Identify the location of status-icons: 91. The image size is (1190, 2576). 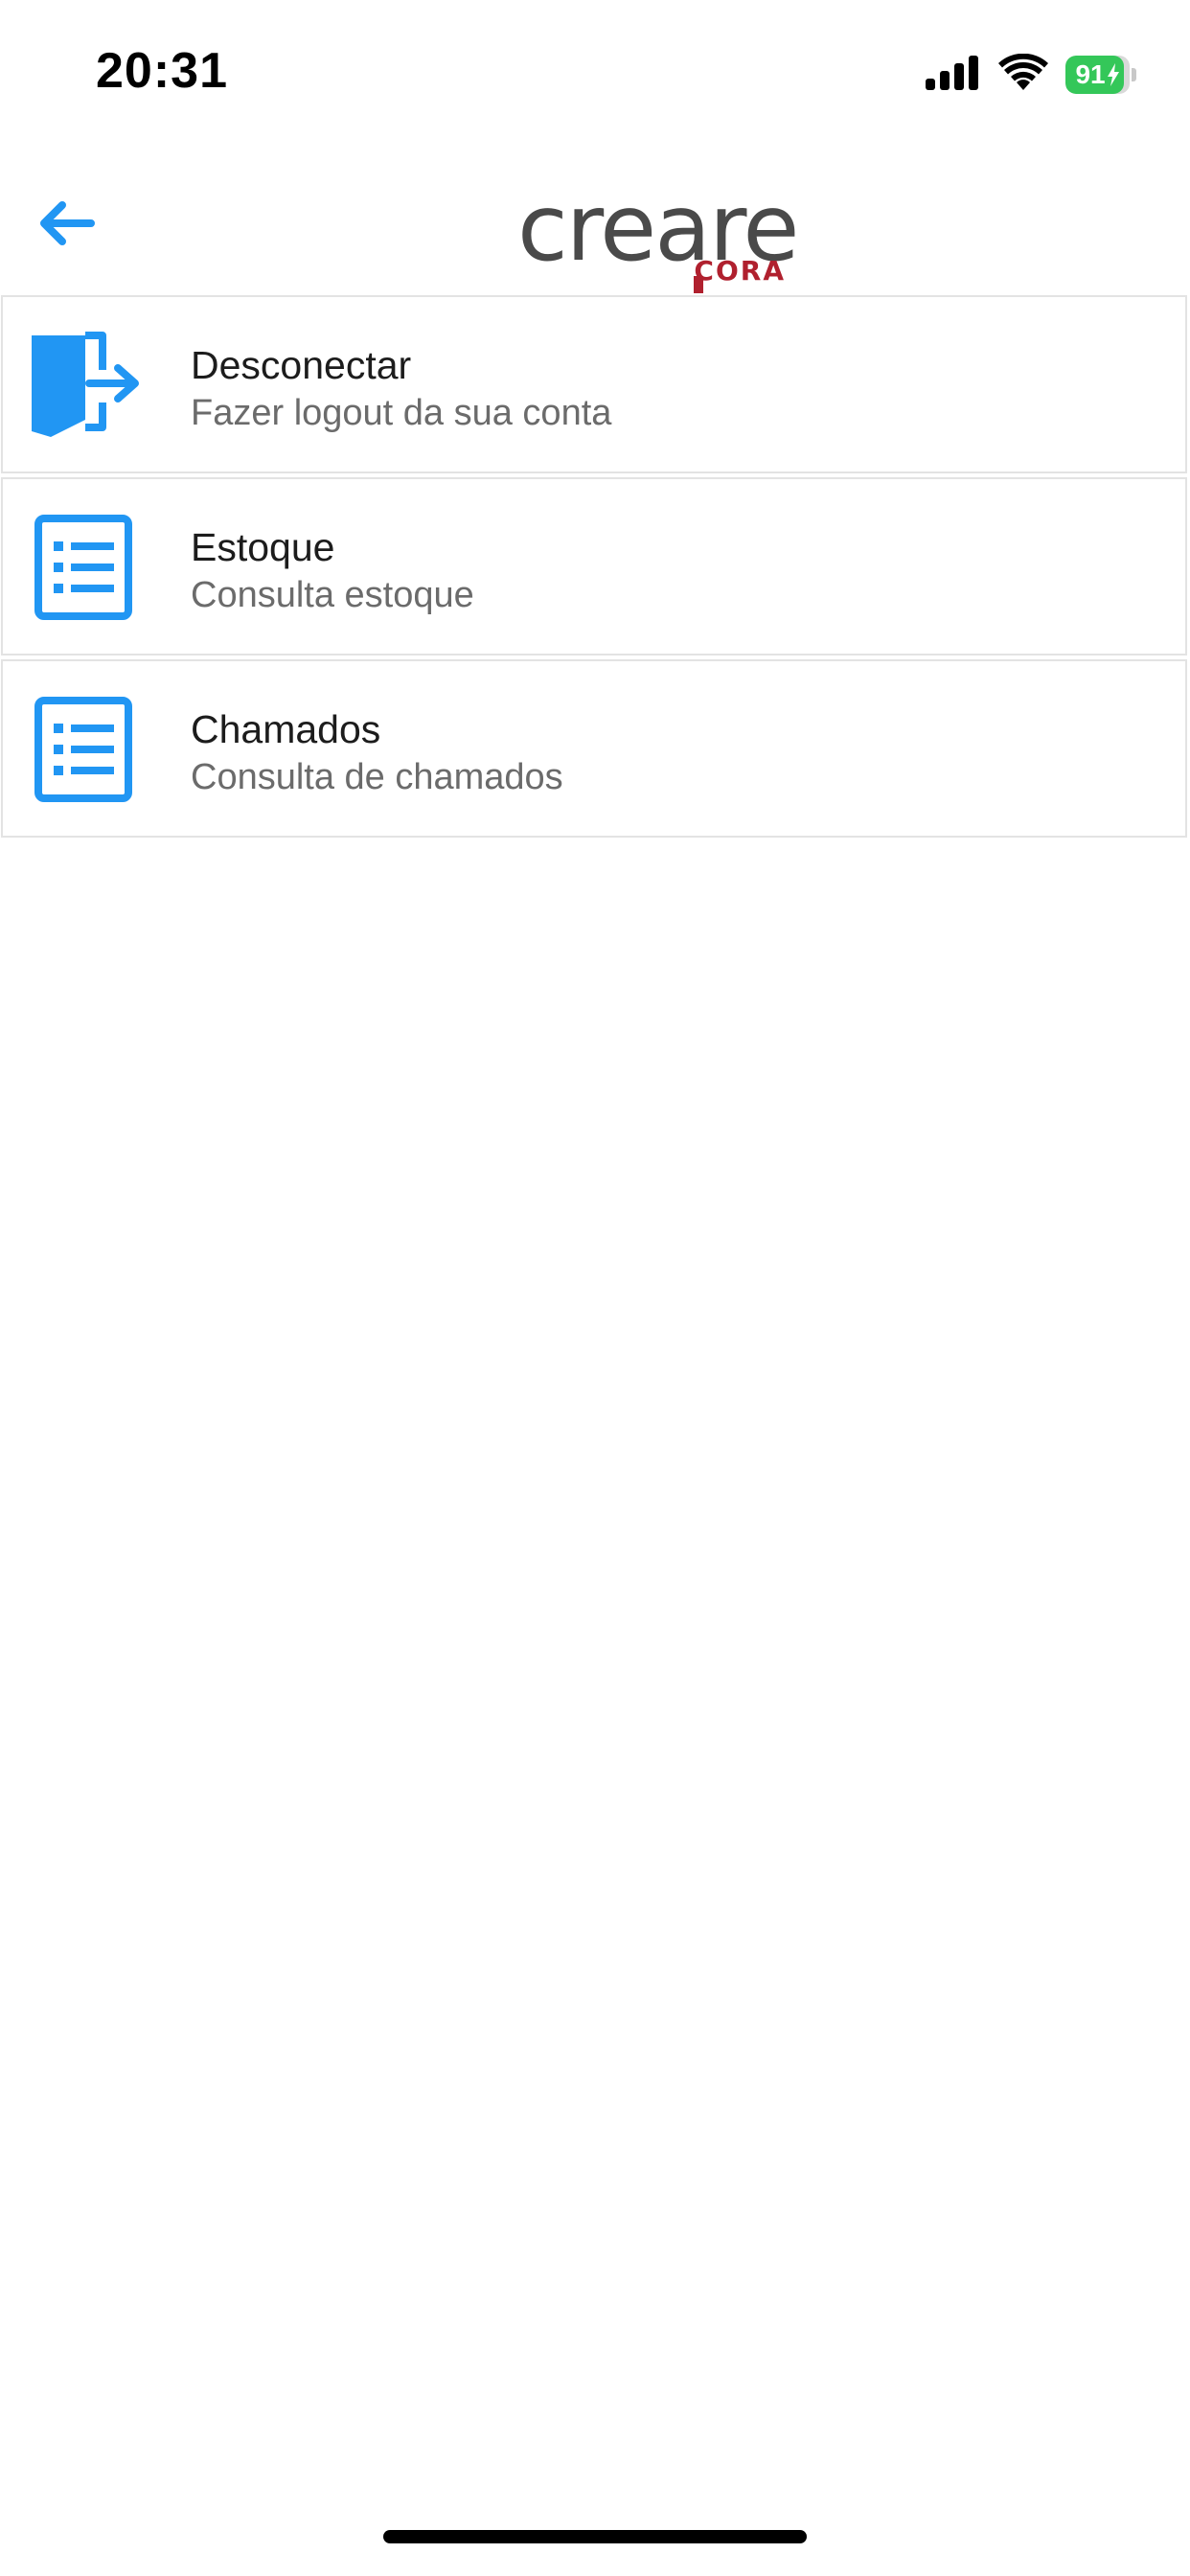
(1031, 75).